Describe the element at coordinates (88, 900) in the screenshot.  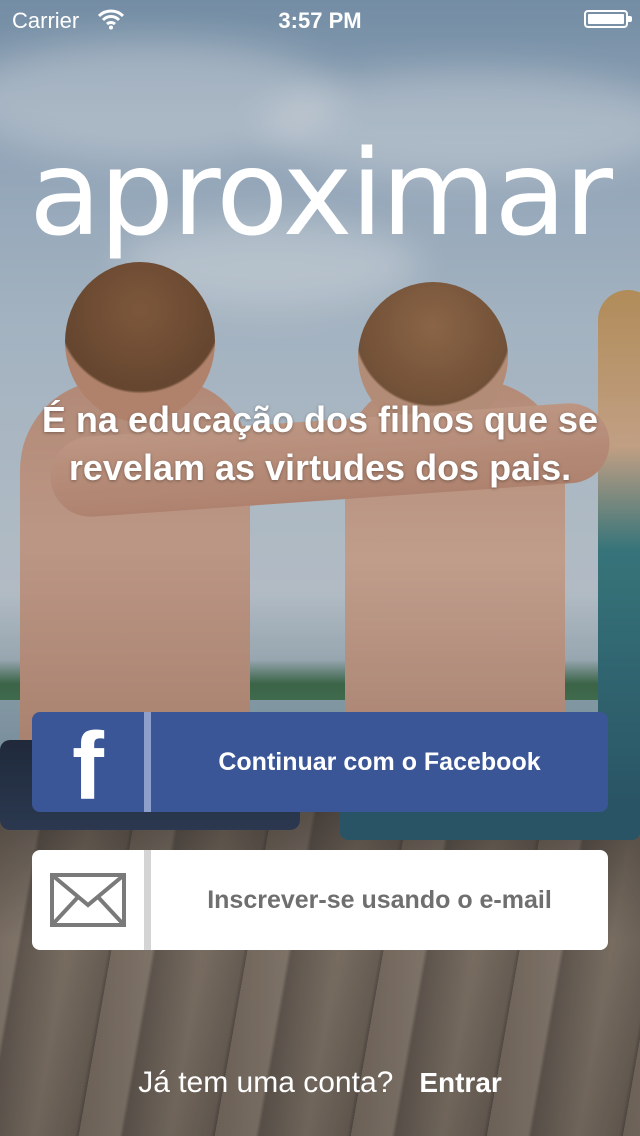
I see `envelope-icon` at that location.